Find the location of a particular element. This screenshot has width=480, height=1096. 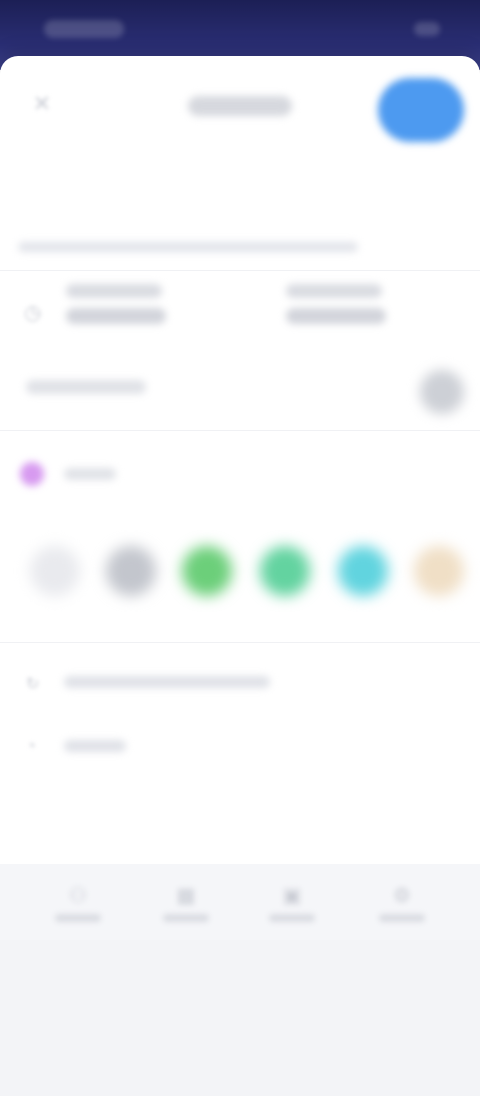

close-icon: ✕ is located at coordinates (42, 103).